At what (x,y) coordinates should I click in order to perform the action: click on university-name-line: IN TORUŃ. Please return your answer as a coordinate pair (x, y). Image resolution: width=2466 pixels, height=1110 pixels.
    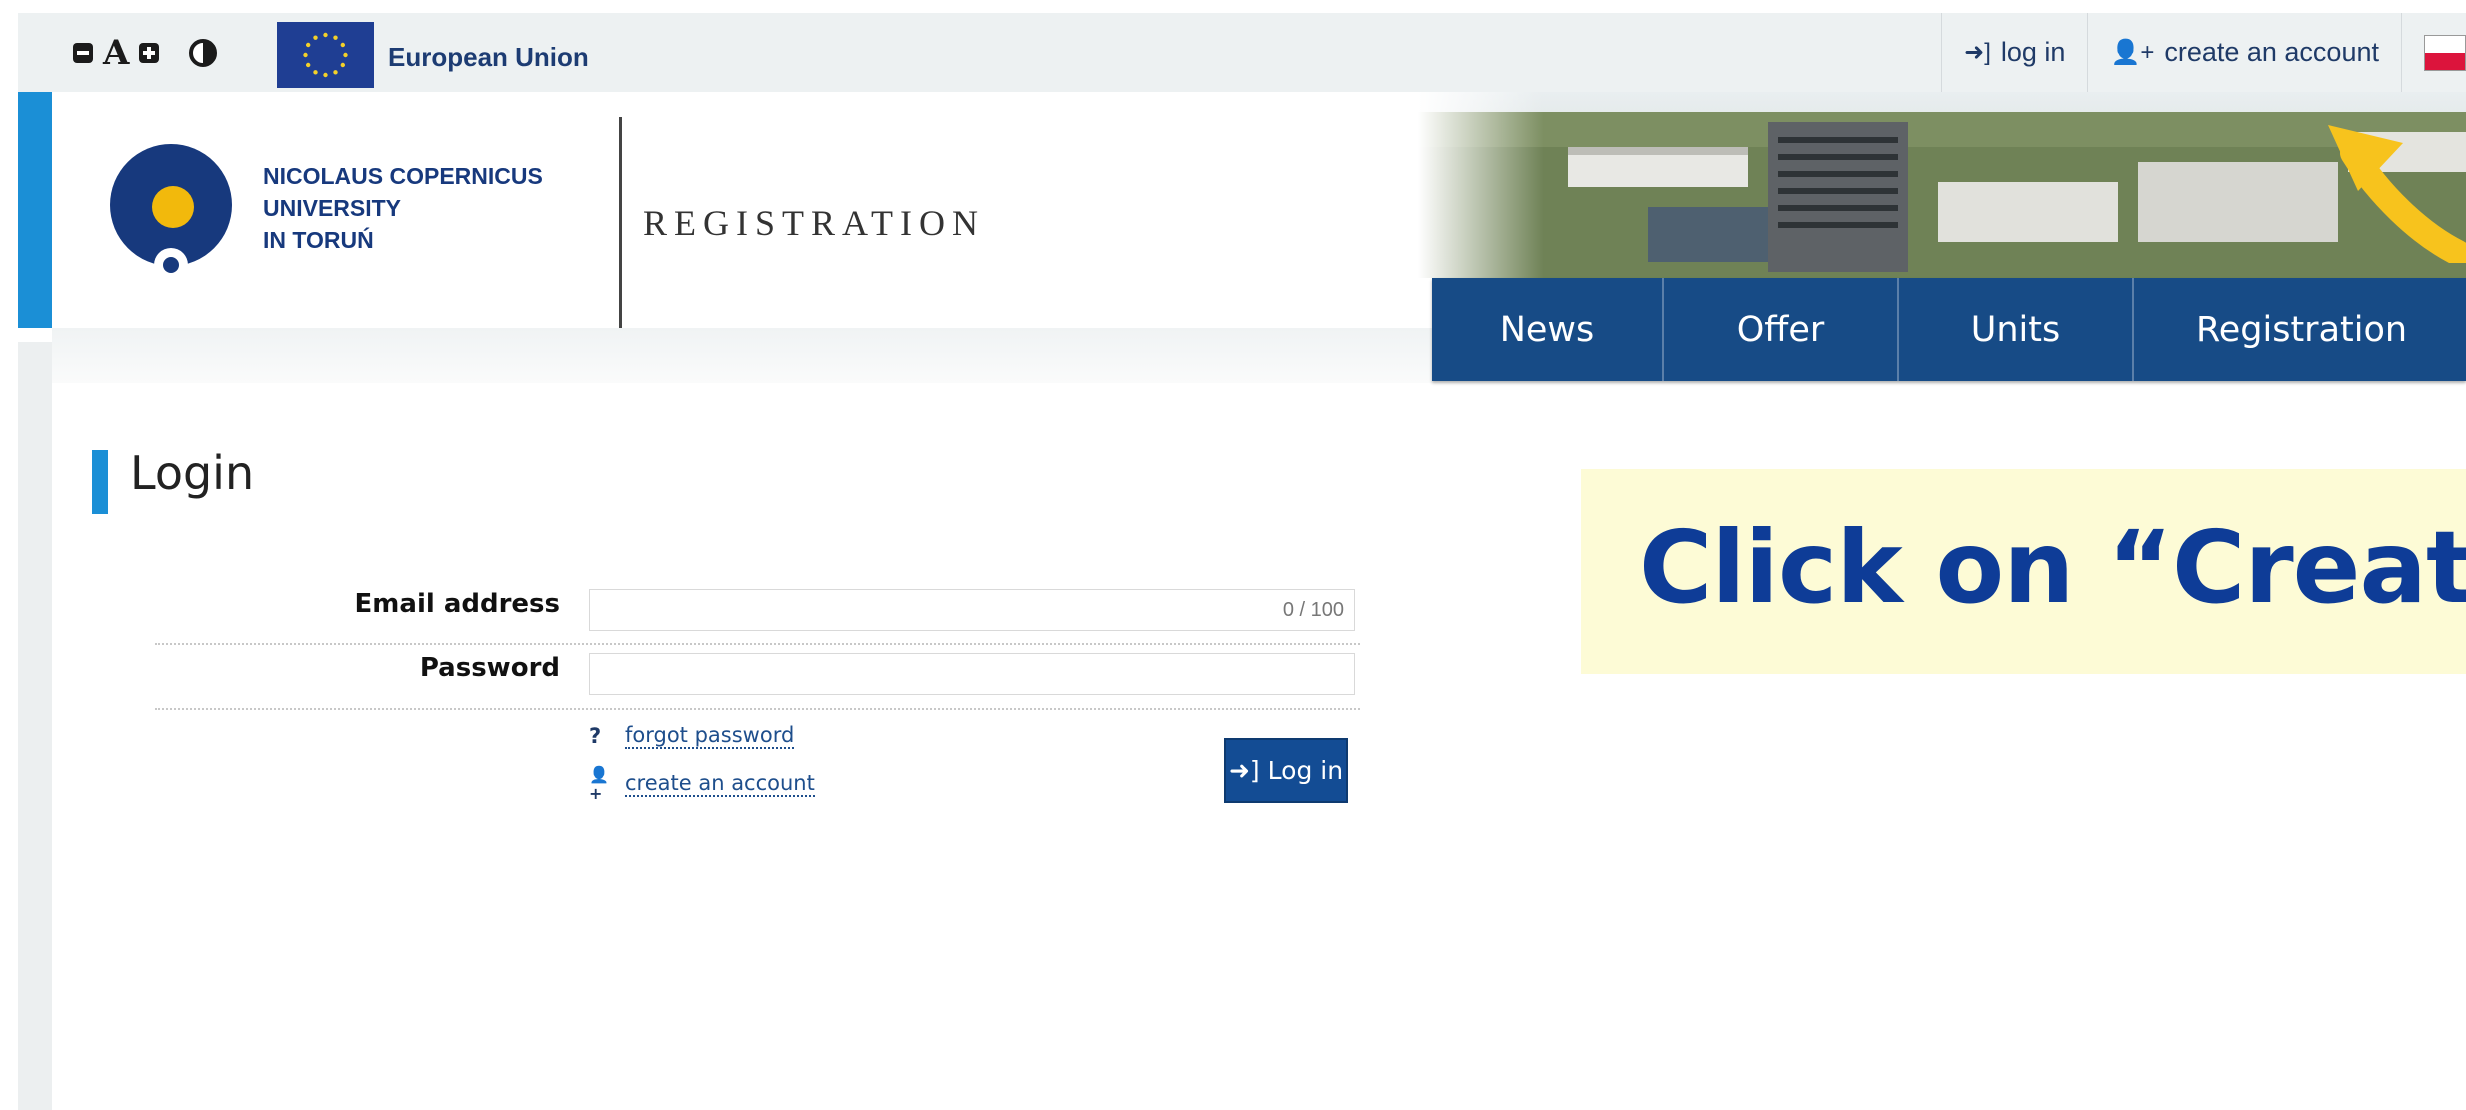
    Looking at the image, I should click on (318, 240).